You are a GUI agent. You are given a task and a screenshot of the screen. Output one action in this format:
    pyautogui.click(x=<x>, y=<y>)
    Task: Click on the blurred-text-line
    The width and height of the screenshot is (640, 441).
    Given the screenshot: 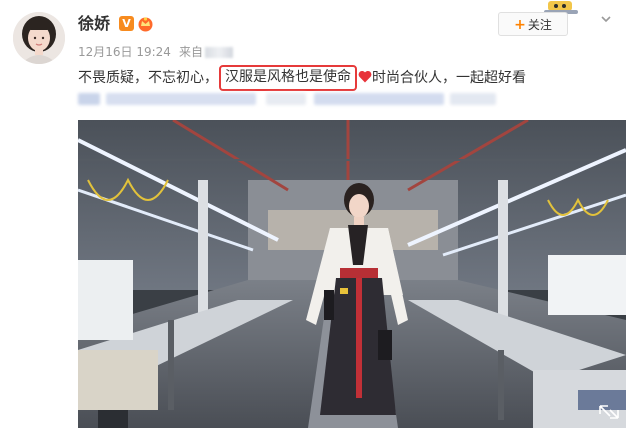 What is the action you would take?
    pyautogui.click(x=288, y=99)
    